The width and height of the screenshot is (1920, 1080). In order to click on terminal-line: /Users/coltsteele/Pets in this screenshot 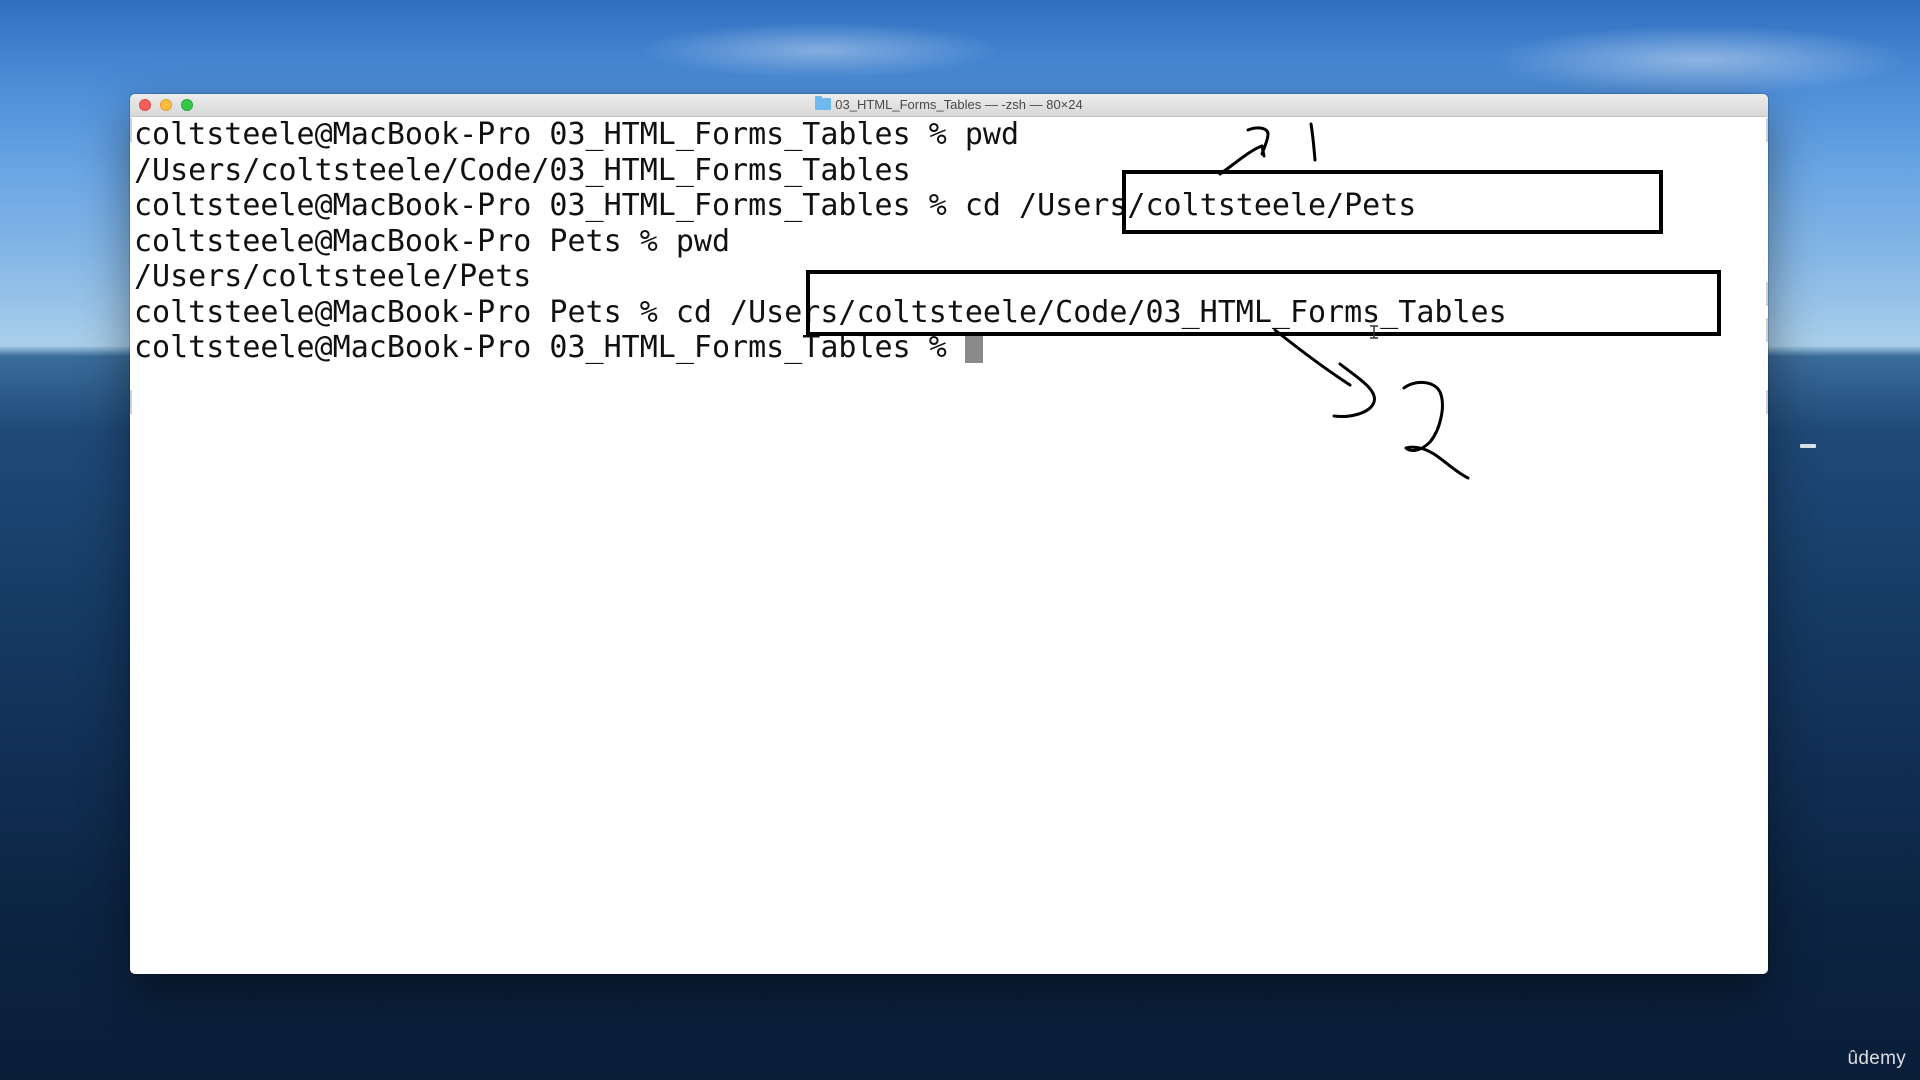, I will do `click(333, 276)`.